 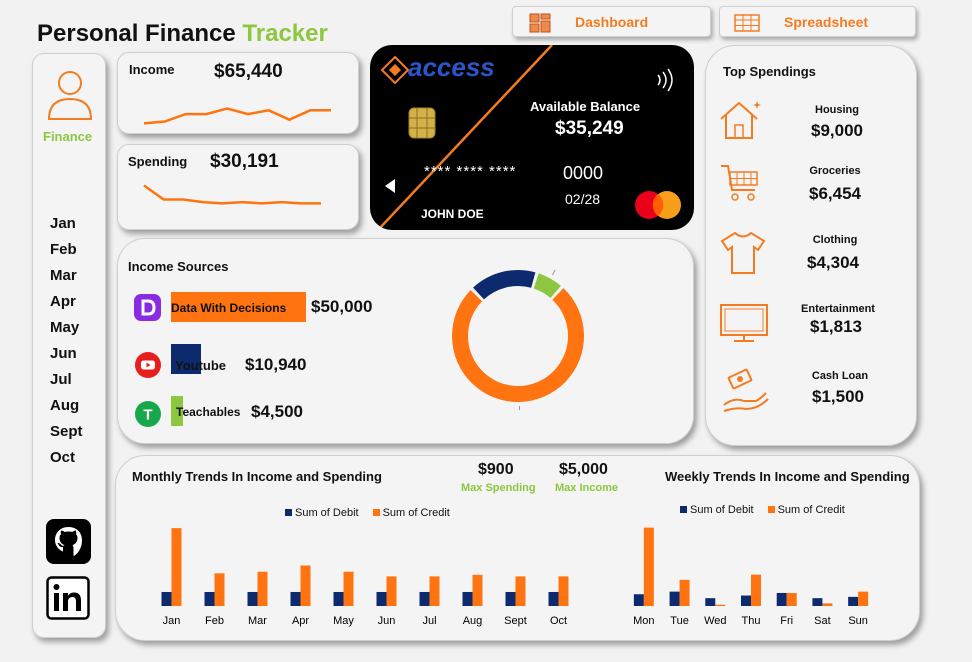 What do you see at coordinates (66, 431) in the screenshot?
I see `month-item-sept: Sept` at bounding box center [66, 431].